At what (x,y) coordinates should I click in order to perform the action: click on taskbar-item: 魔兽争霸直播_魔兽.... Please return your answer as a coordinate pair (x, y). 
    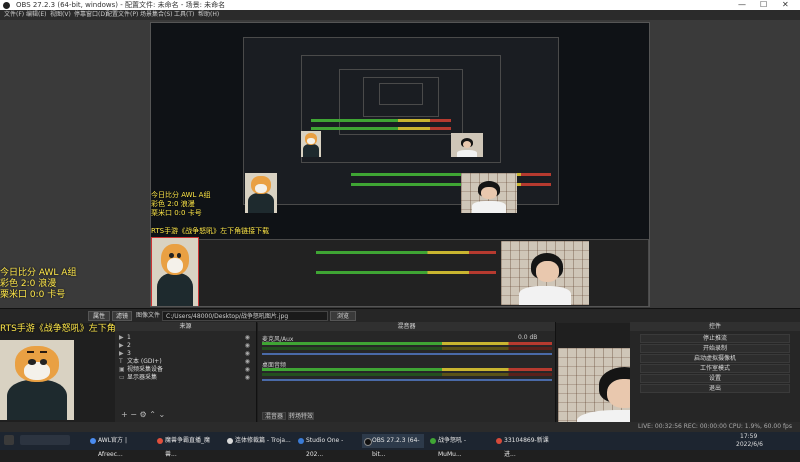
    Looking at the image, I should click on (188, 446).